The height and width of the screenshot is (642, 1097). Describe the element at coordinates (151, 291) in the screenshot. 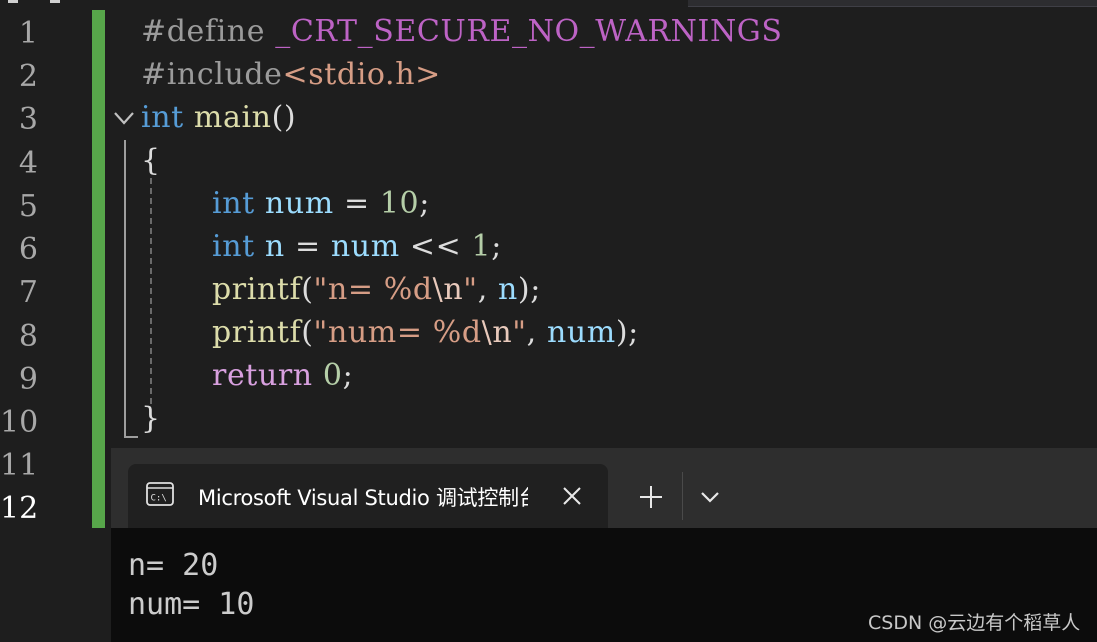

I see `indent-guide` at that location.